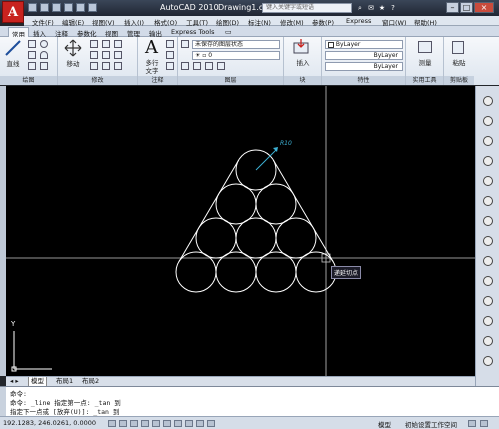 This screenshot has height=429, width=499. Describe the element at coordinates (488, 321) in the screenshot. I see `osnap-intersection-icon` at that location.